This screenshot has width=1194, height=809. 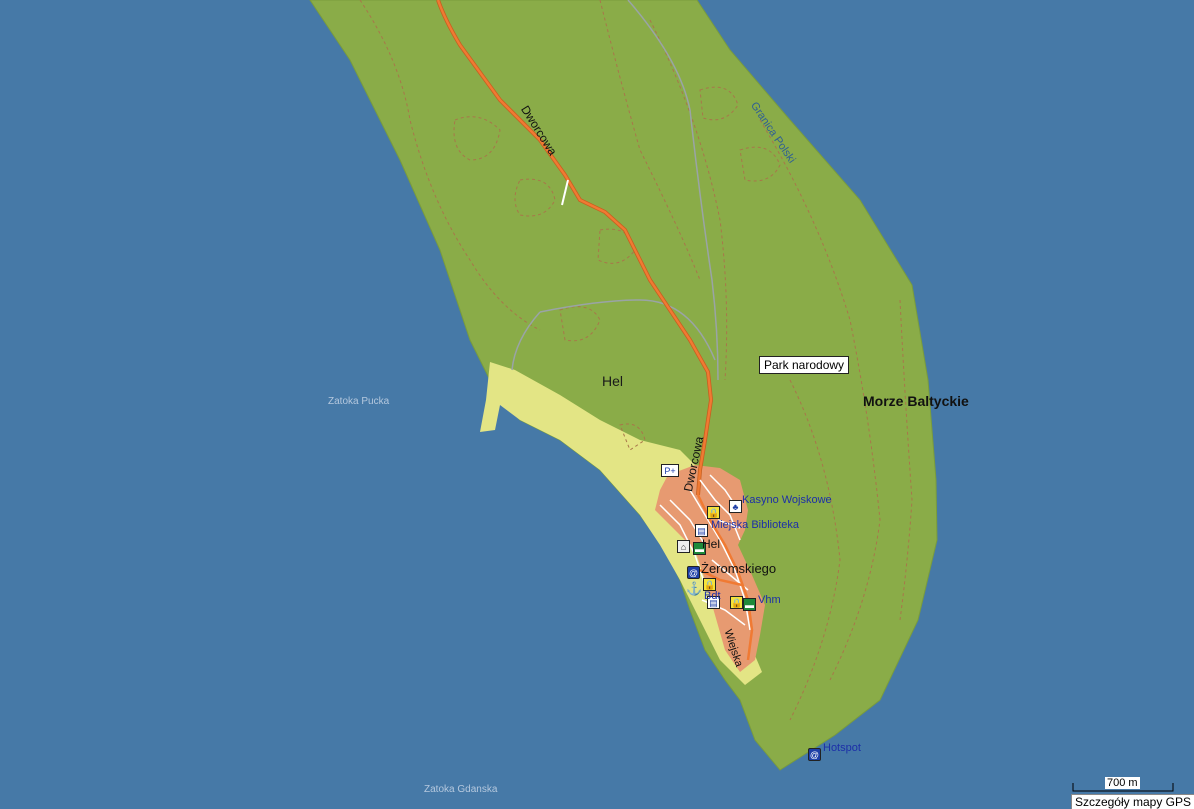 What do you see at coordinates (804, 365) in the screenshot?
I see `park-tooltip: Park narodowy` at bounding box center [804, 365].